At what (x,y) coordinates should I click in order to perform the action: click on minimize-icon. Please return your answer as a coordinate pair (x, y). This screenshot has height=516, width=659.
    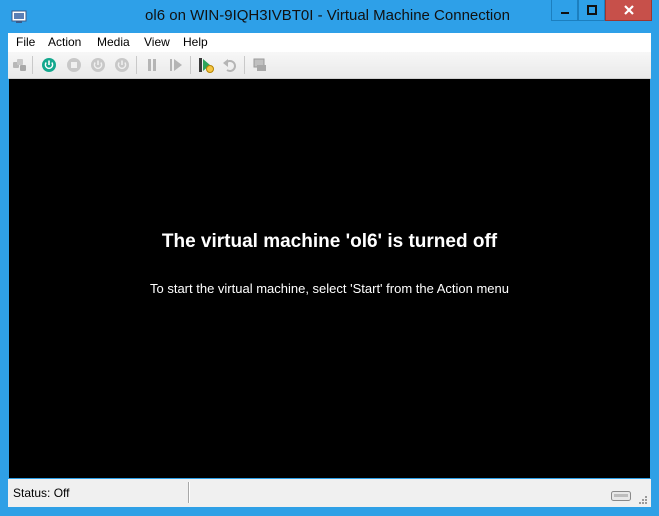
    Looking at the image, I should click on (564, 13).